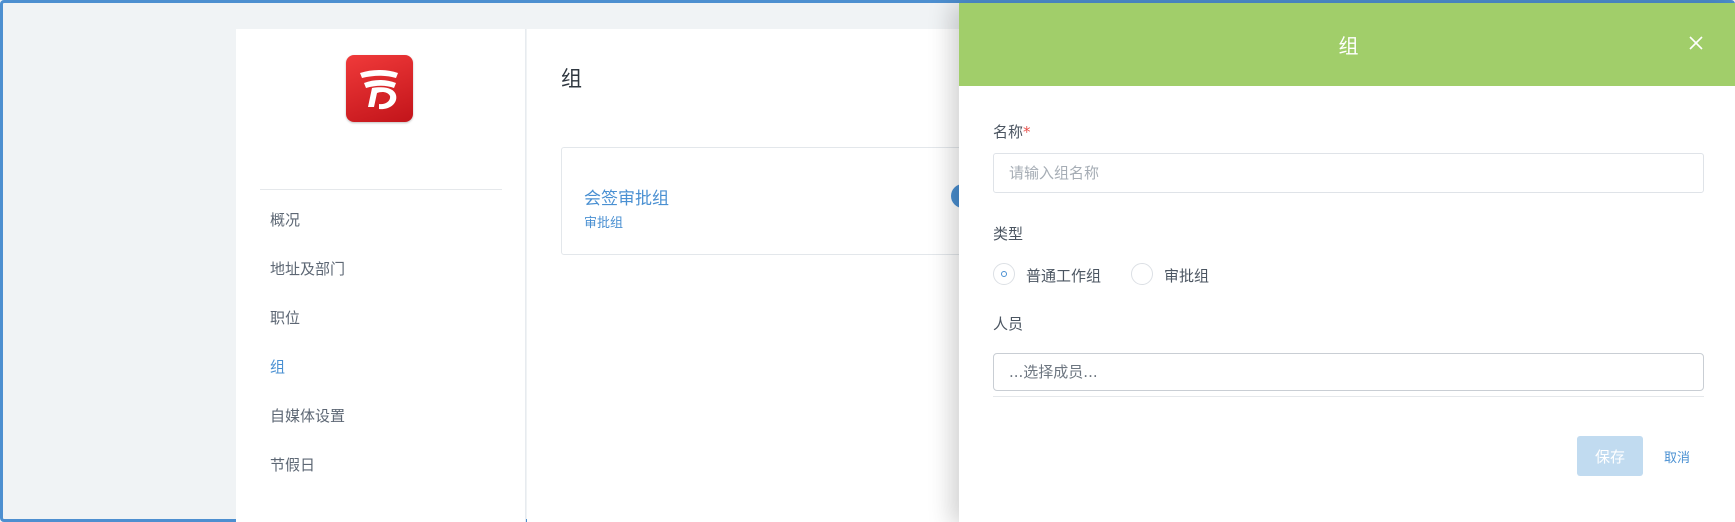  What do you see at coordinates (1677, 456) in the screenshot?
I see `cancel-button: 取消` at bounding box center [1677, 456].